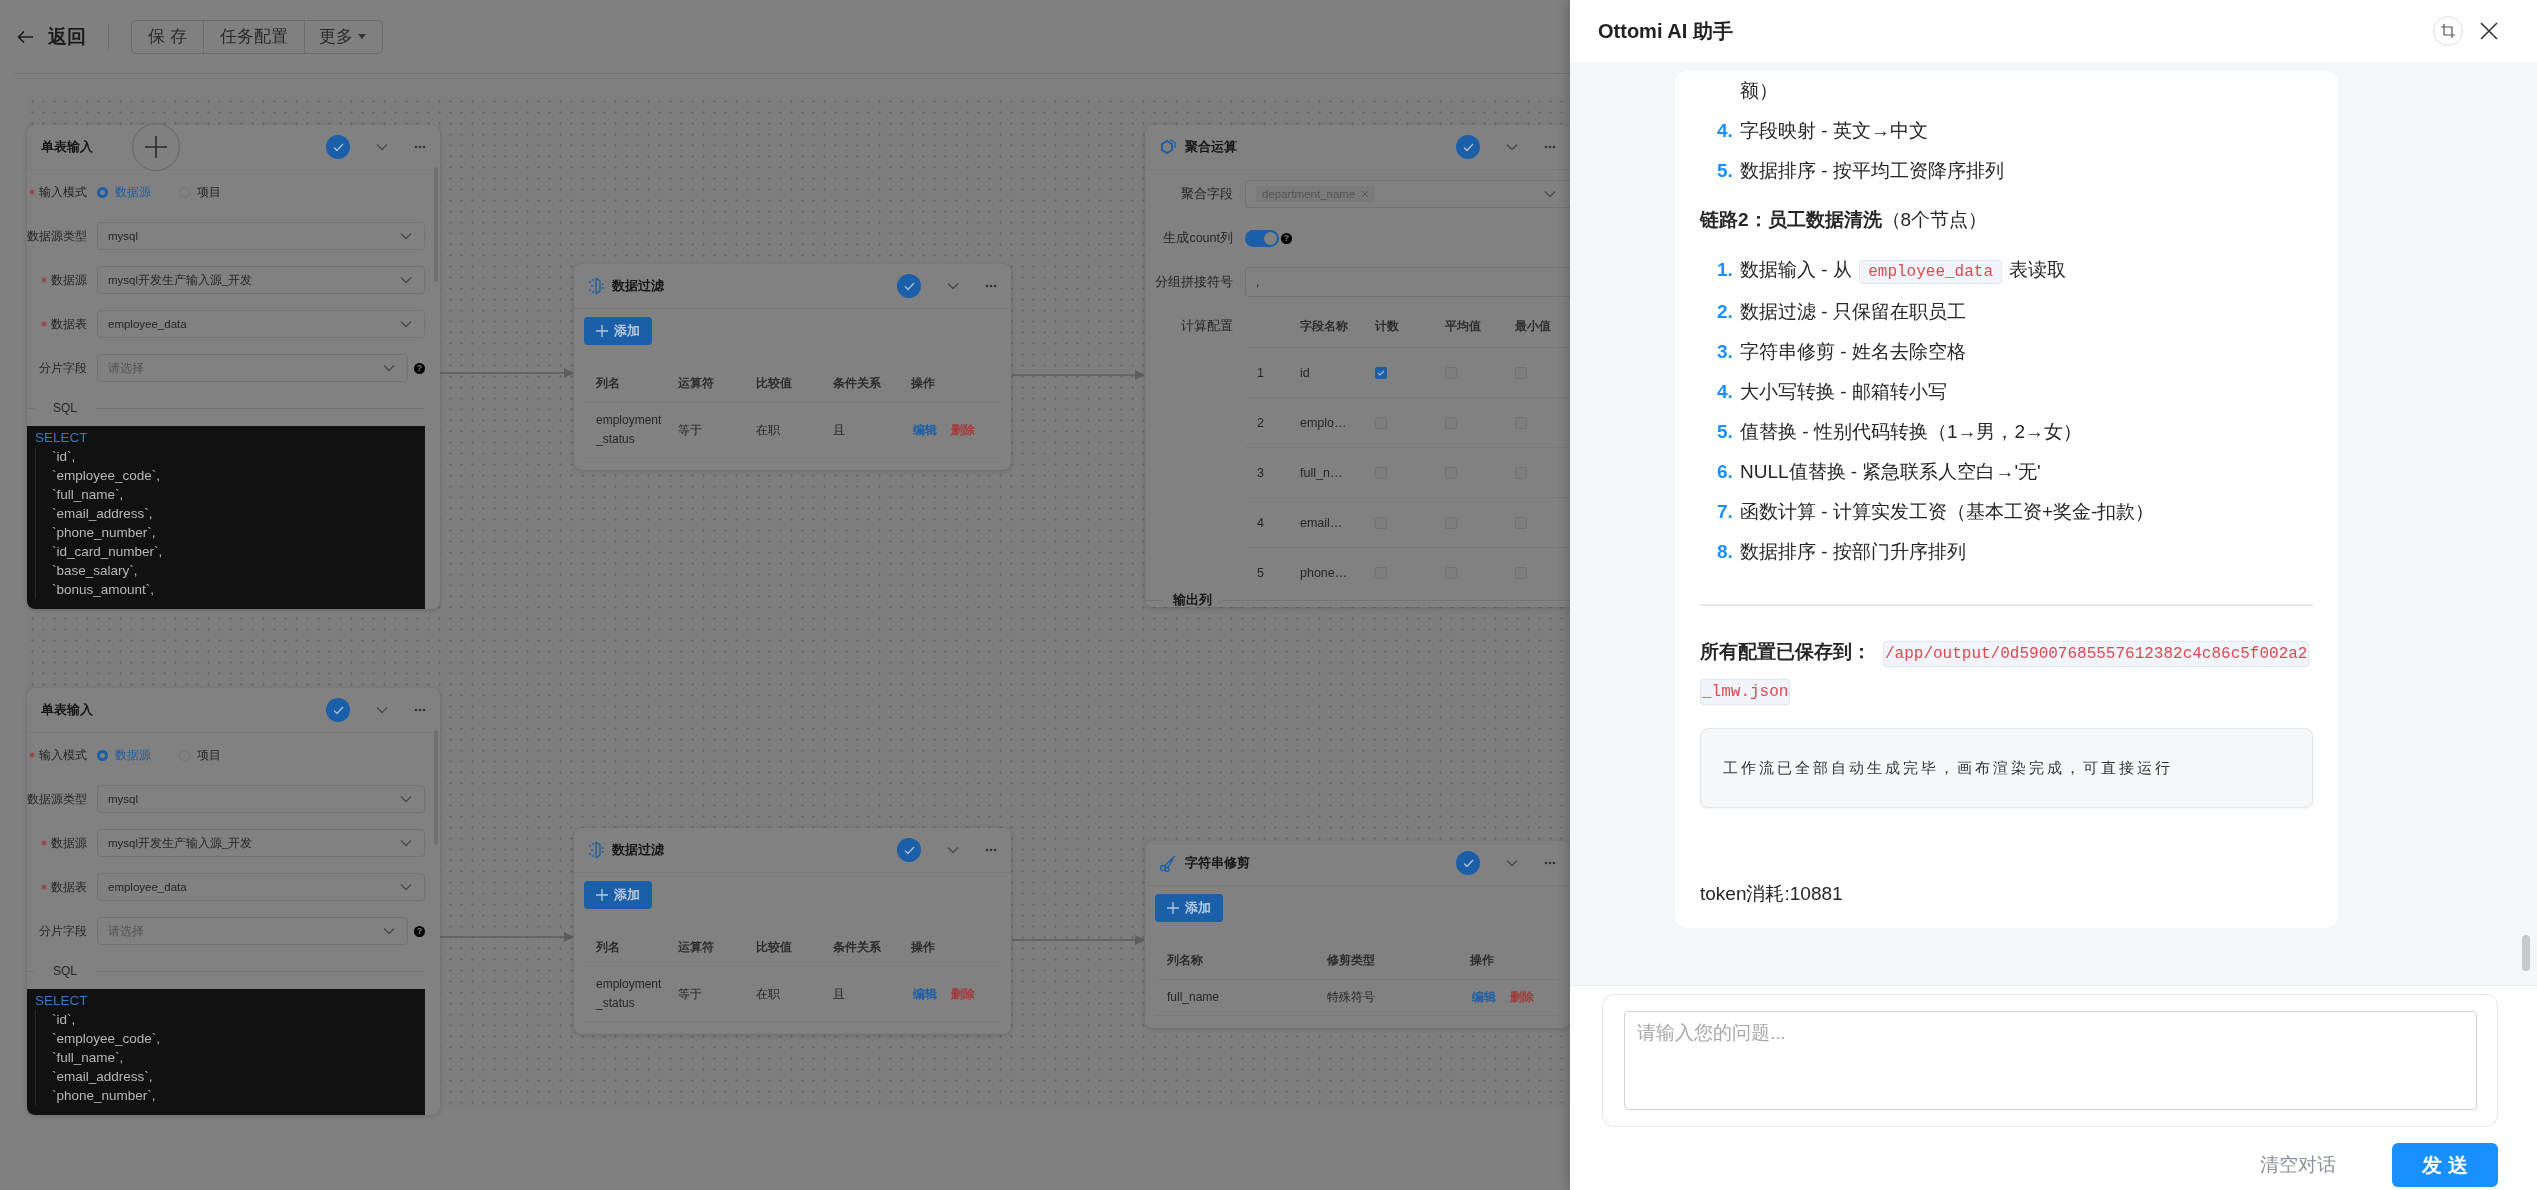  I want to click on toolbar-button: 任务配置, so click(254, 36).